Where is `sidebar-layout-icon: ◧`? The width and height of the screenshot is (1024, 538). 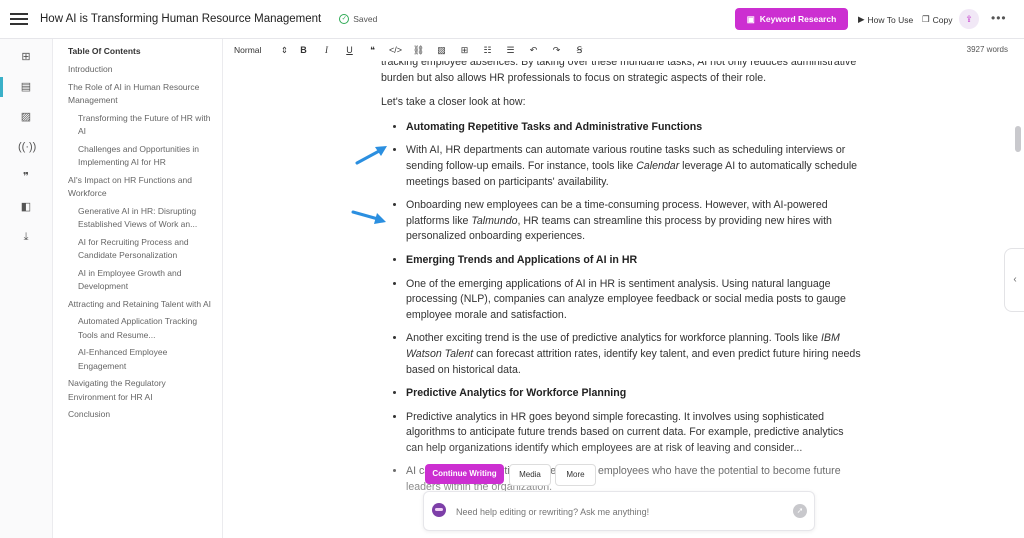 sidebar-layout-icon: ◧ is located at coordinates (26, 207).